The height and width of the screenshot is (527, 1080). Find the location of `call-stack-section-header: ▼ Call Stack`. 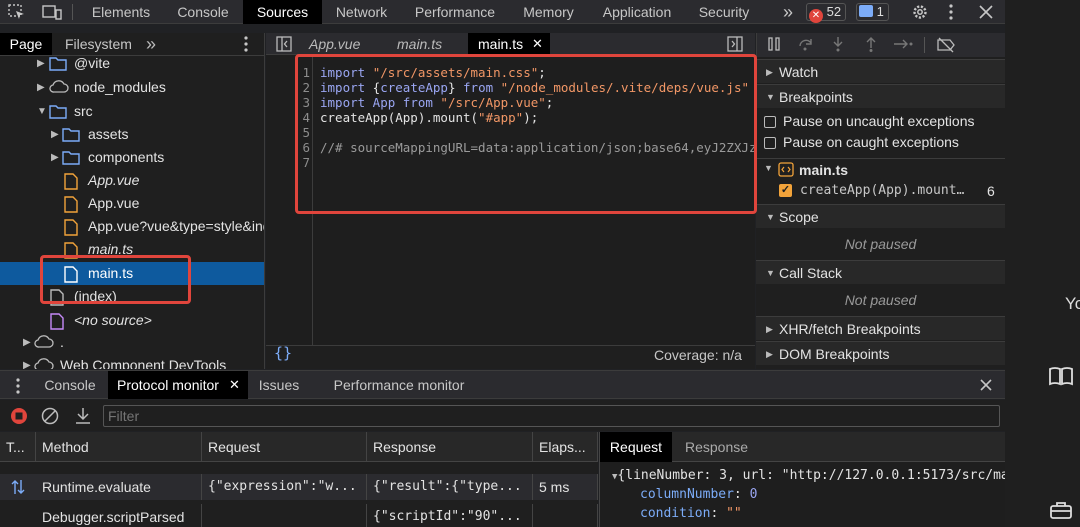

call-stack-section-header: ▼ Call Stack is located at coordinates (880, 272).